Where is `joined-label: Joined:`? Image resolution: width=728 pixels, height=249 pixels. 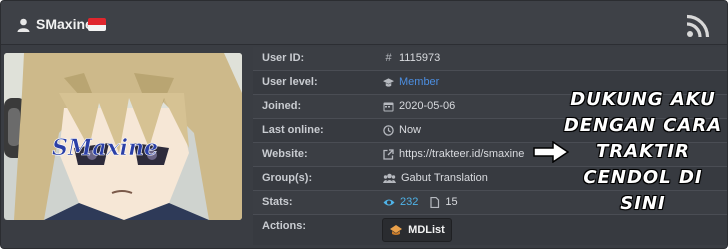
joined-label: Joined: is located at coordinates (282, 106).